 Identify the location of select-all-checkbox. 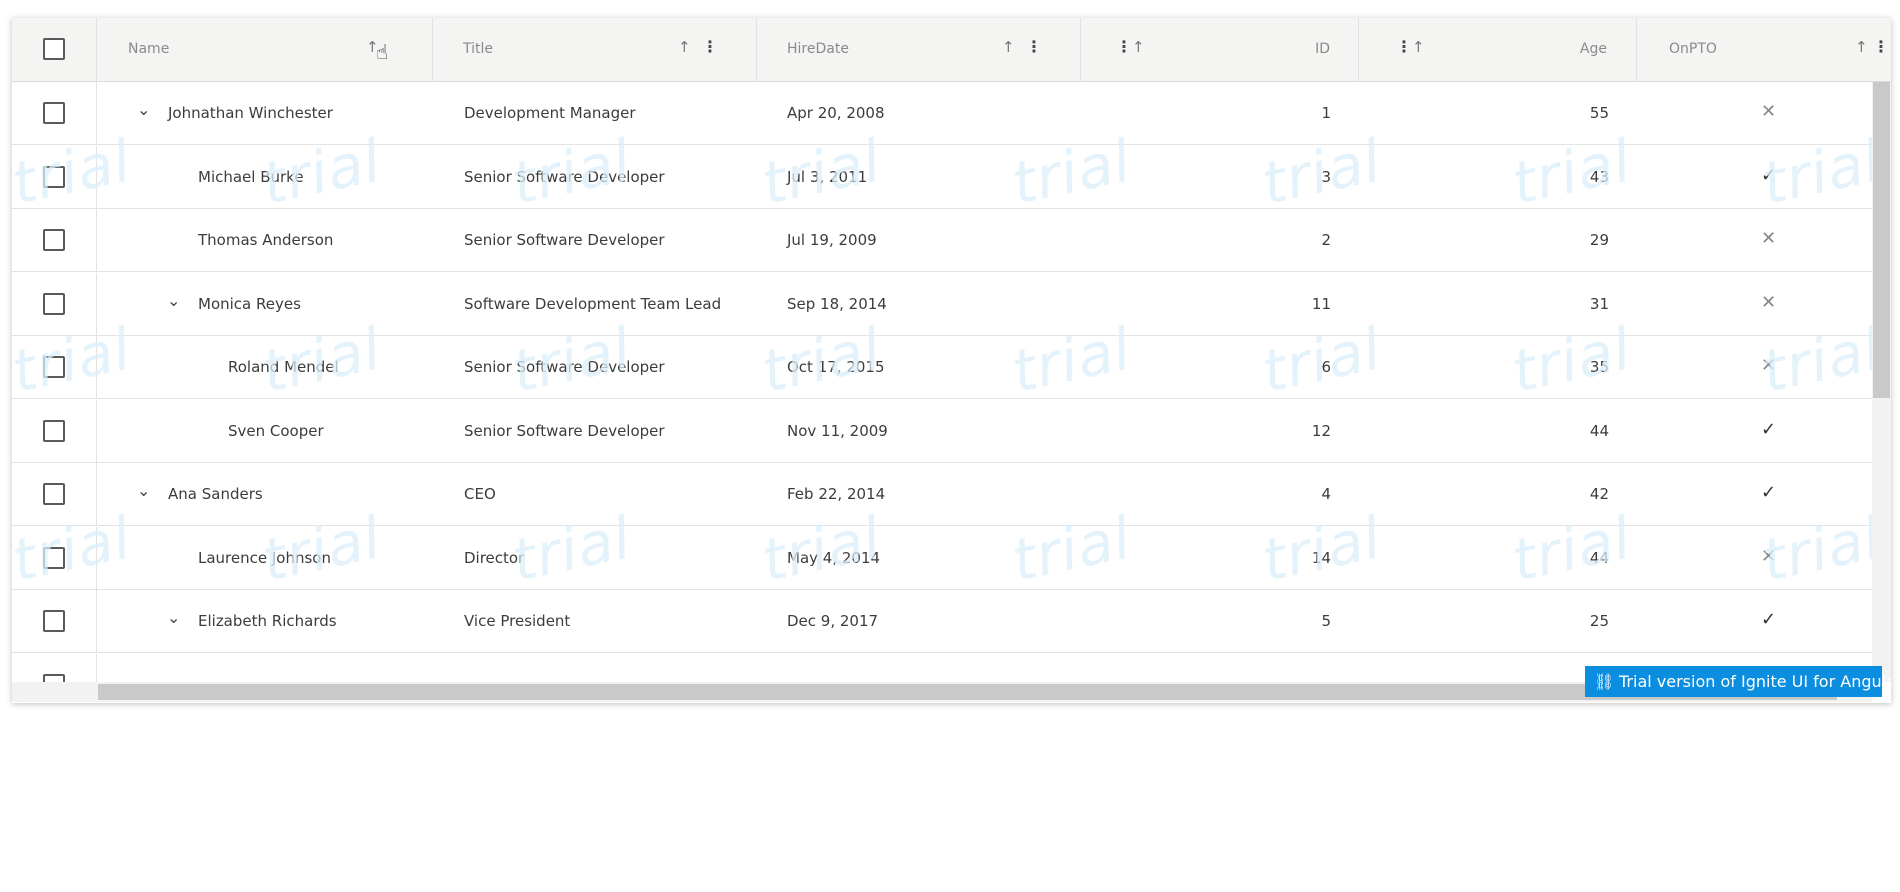
(54, 49).